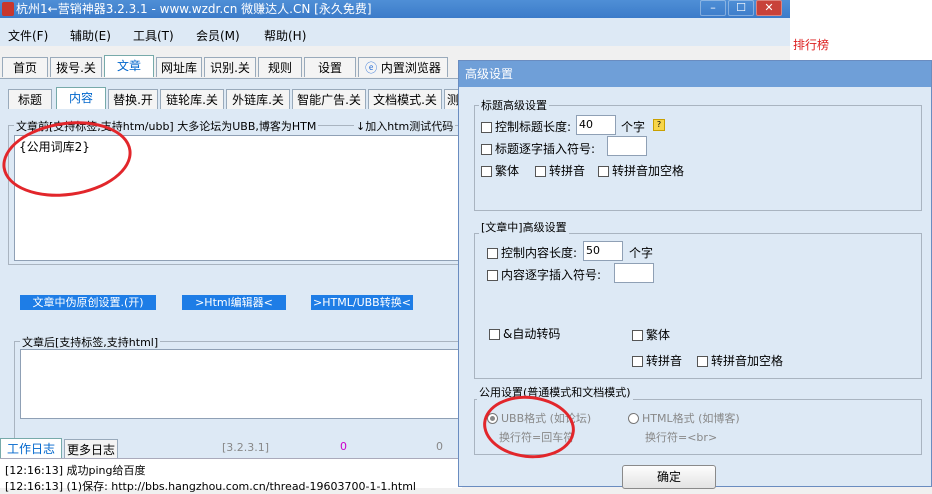 Image resolution: width=932 pixels, height=494 pixels. What do you see at coordinates (192, 99) in the screenshot?
I see `subtab-link-wheel: 链轮库.关` at bounding box center [192, 99].